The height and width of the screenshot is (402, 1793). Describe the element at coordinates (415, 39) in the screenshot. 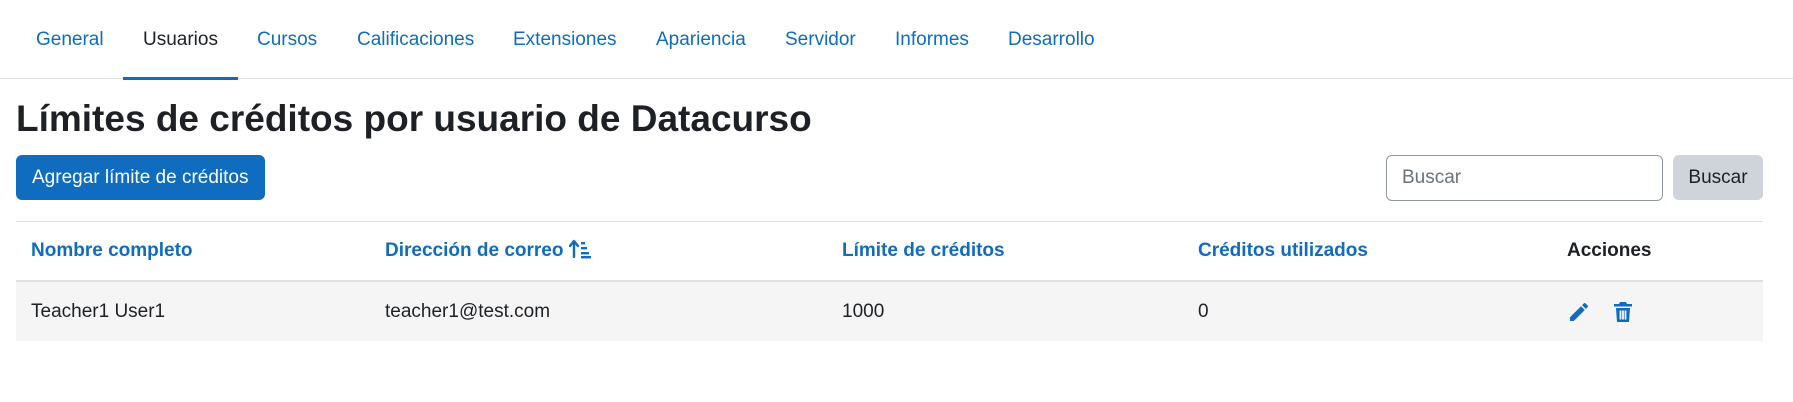

I see `tab-calificaciones: Calificaciones` at that location.